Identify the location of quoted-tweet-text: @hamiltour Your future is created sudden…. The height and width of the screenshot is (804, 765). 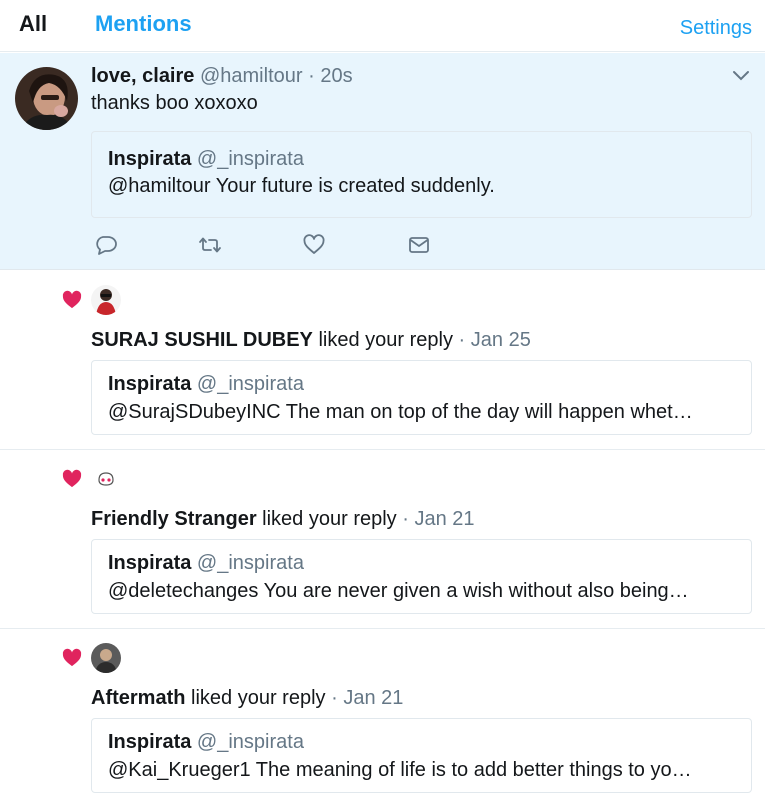
(301, 186).